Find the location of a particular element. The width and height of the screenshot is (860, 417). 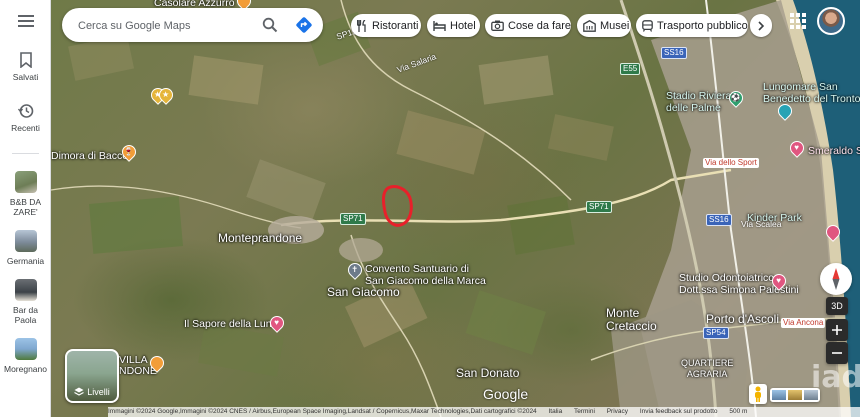

sidebar-divider is located at coordinates (25, 153).